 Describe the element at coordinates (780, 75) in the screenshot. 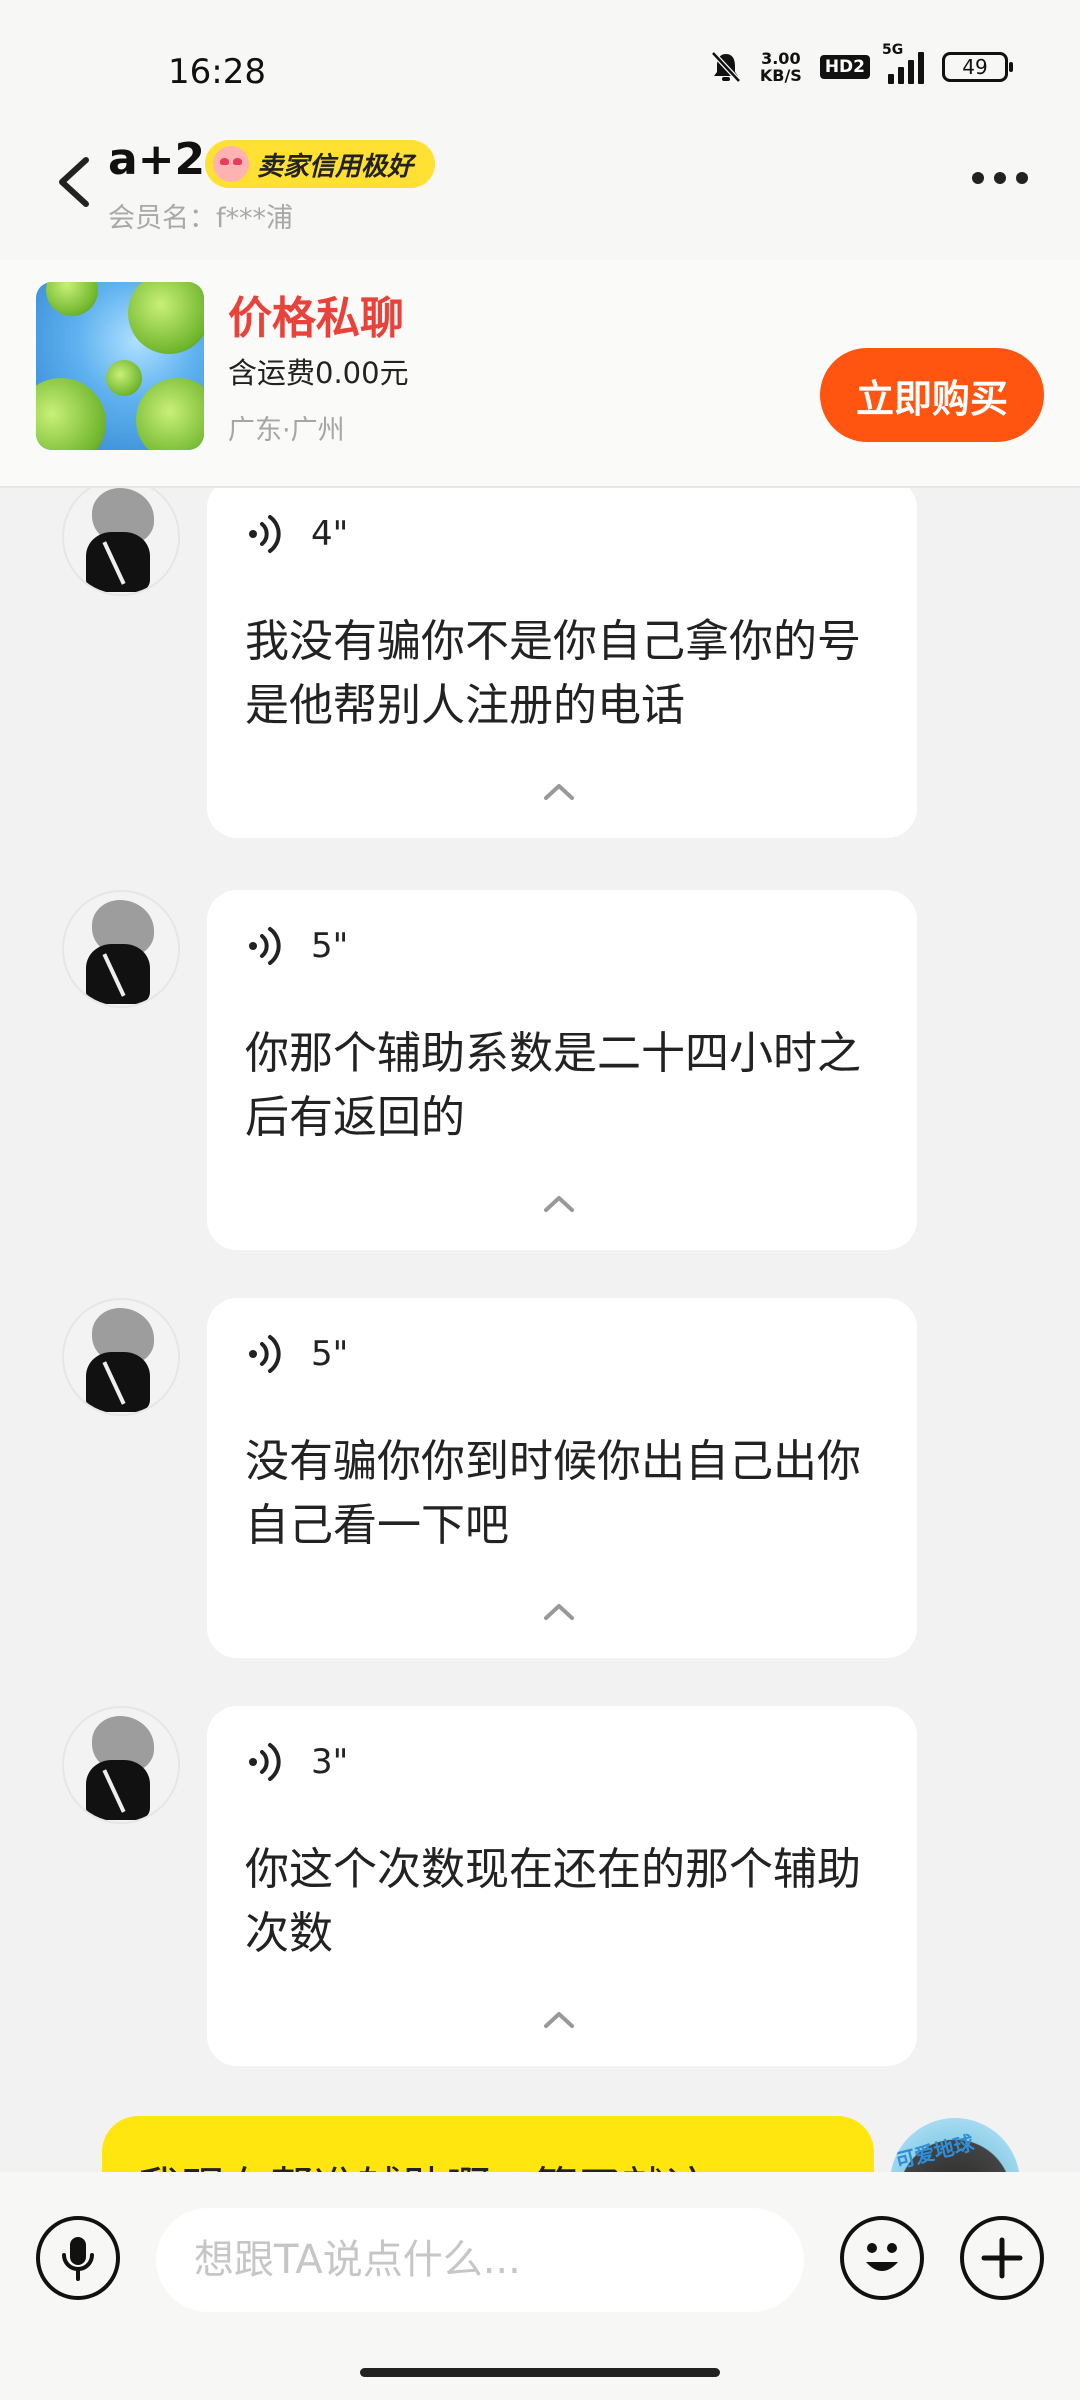

I see `network-speed-unit: KB/S` at that location.